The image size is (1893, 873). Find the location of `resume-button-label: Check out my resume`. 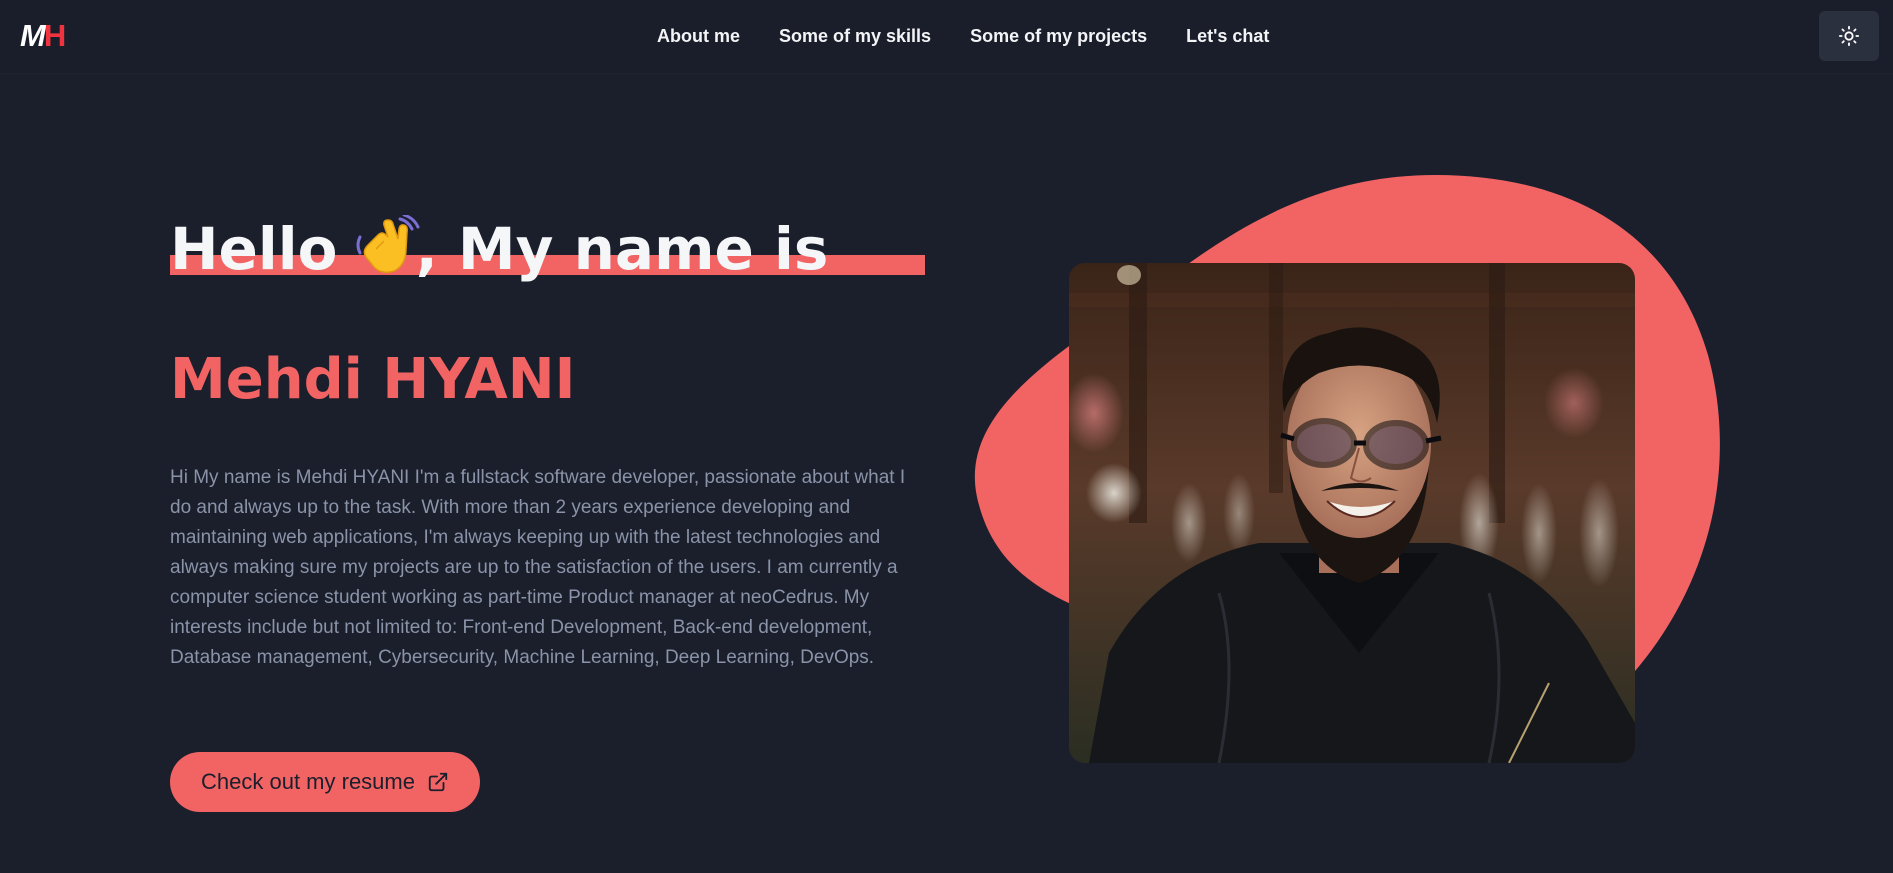

resume-button-label: Check out my resume is located at coordinates (308, 781).